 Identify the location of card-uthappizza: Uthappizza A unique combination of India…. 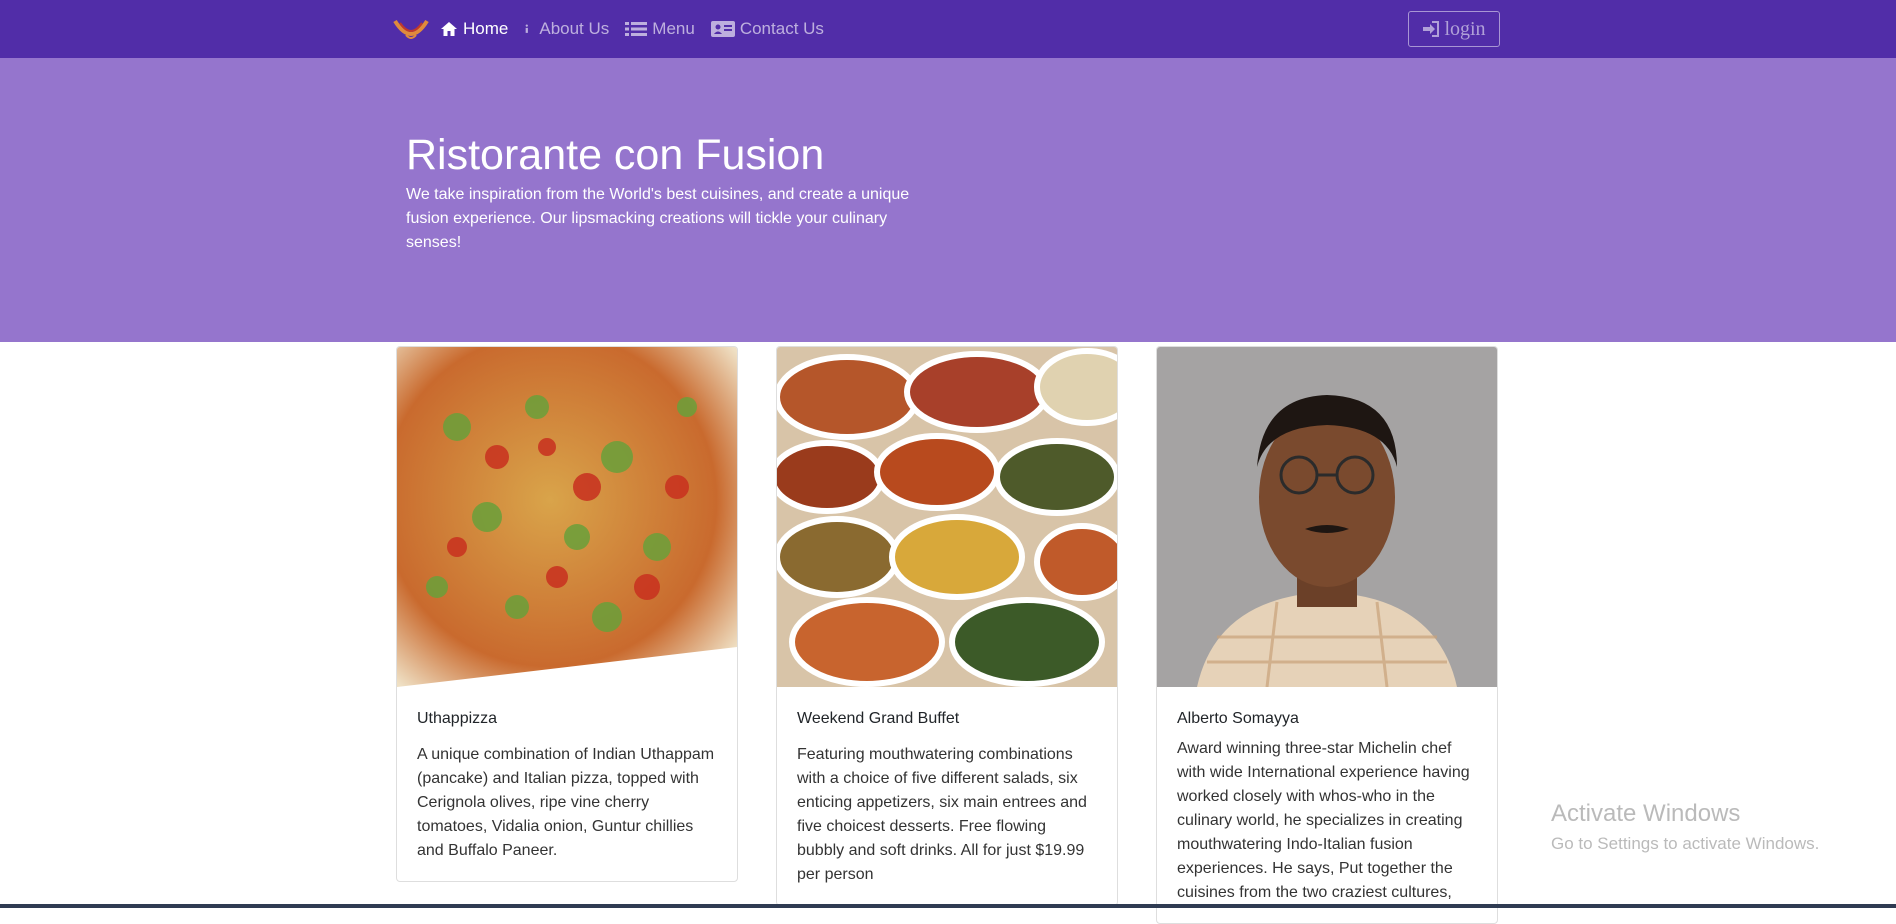
(567, 614).